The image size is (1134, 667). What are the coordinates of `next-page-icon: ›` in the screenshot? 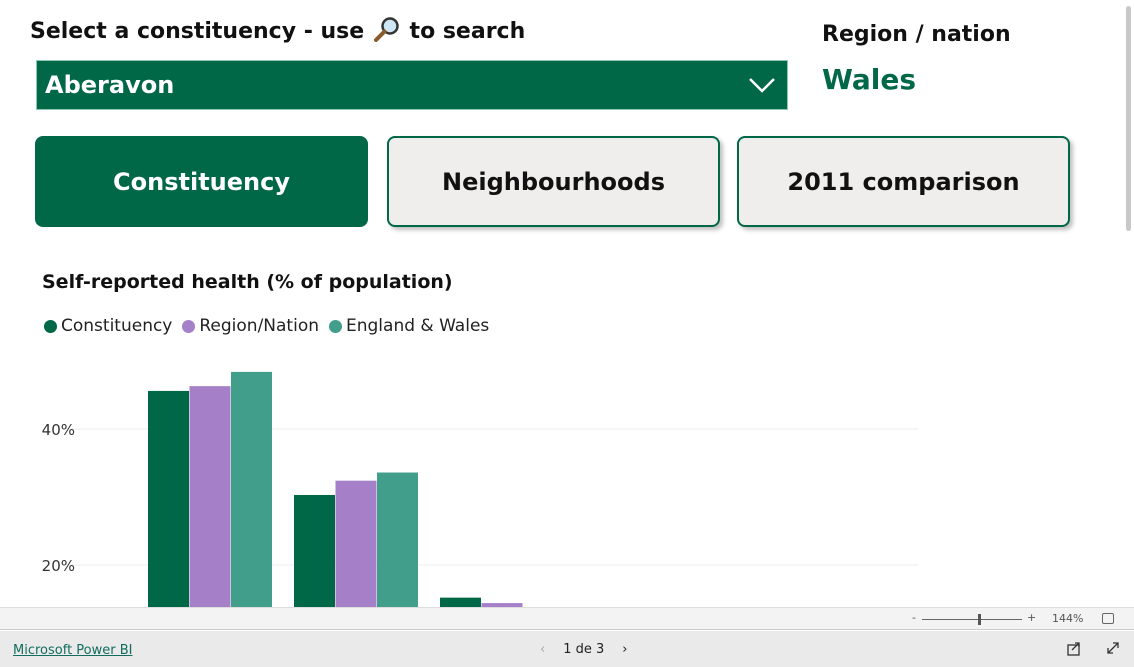 It's located at (624, 649).